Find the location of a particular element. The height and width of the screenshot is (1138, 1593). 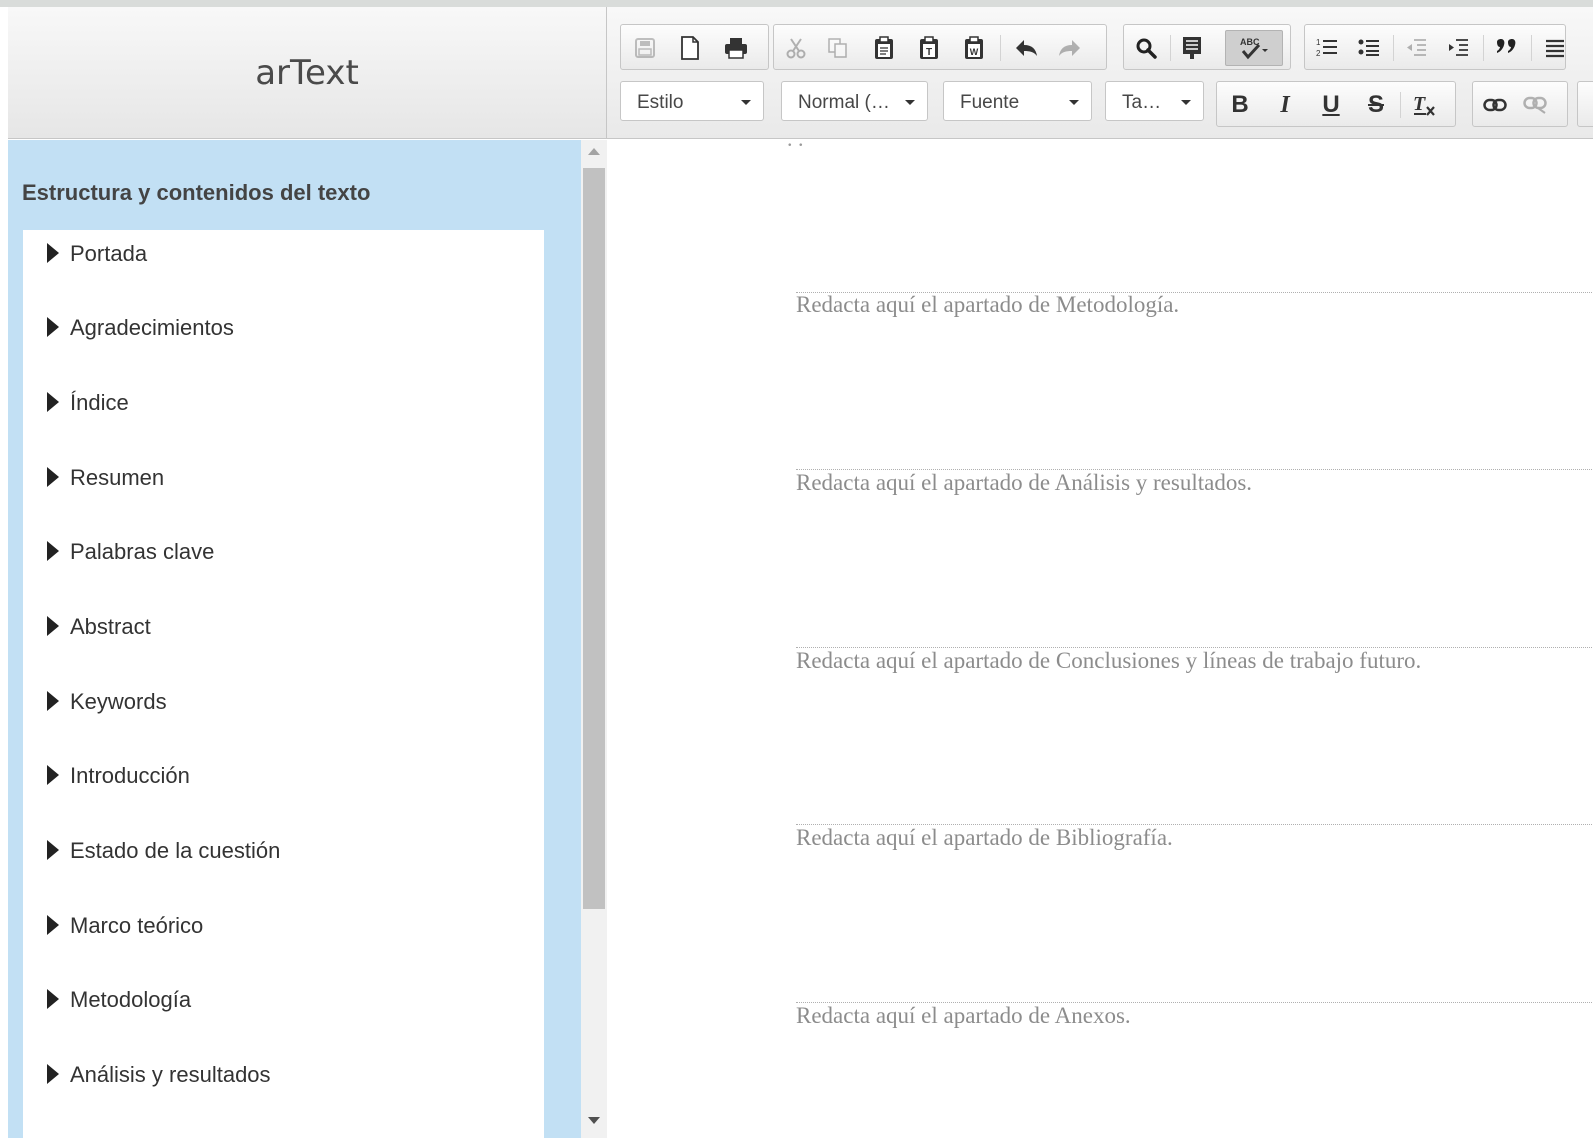

italic-icon: I is located at coordinates (1285, 104).